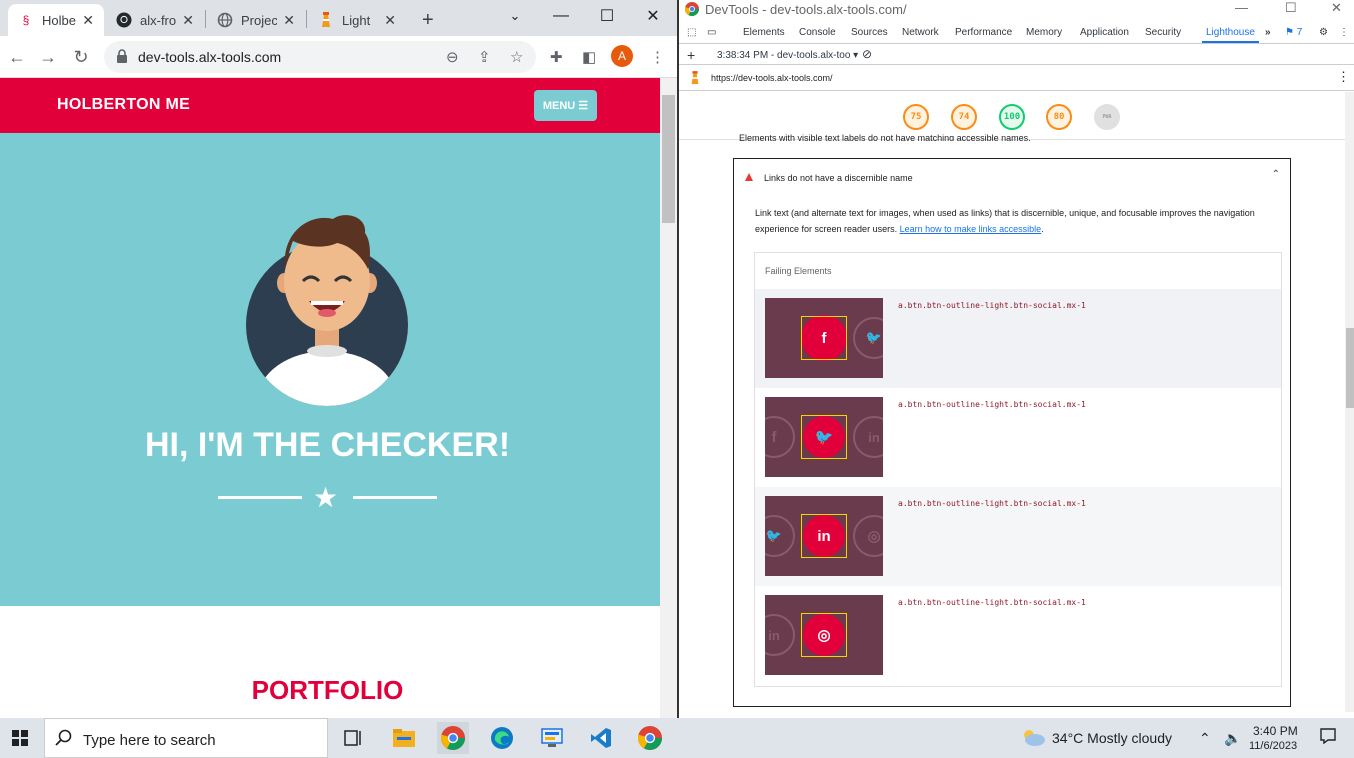 The image size is (1354, 758). I want to click on address-bar: dev-tools.alx-tools.com ⊖ ⇪ ☆, so click(320, 57).